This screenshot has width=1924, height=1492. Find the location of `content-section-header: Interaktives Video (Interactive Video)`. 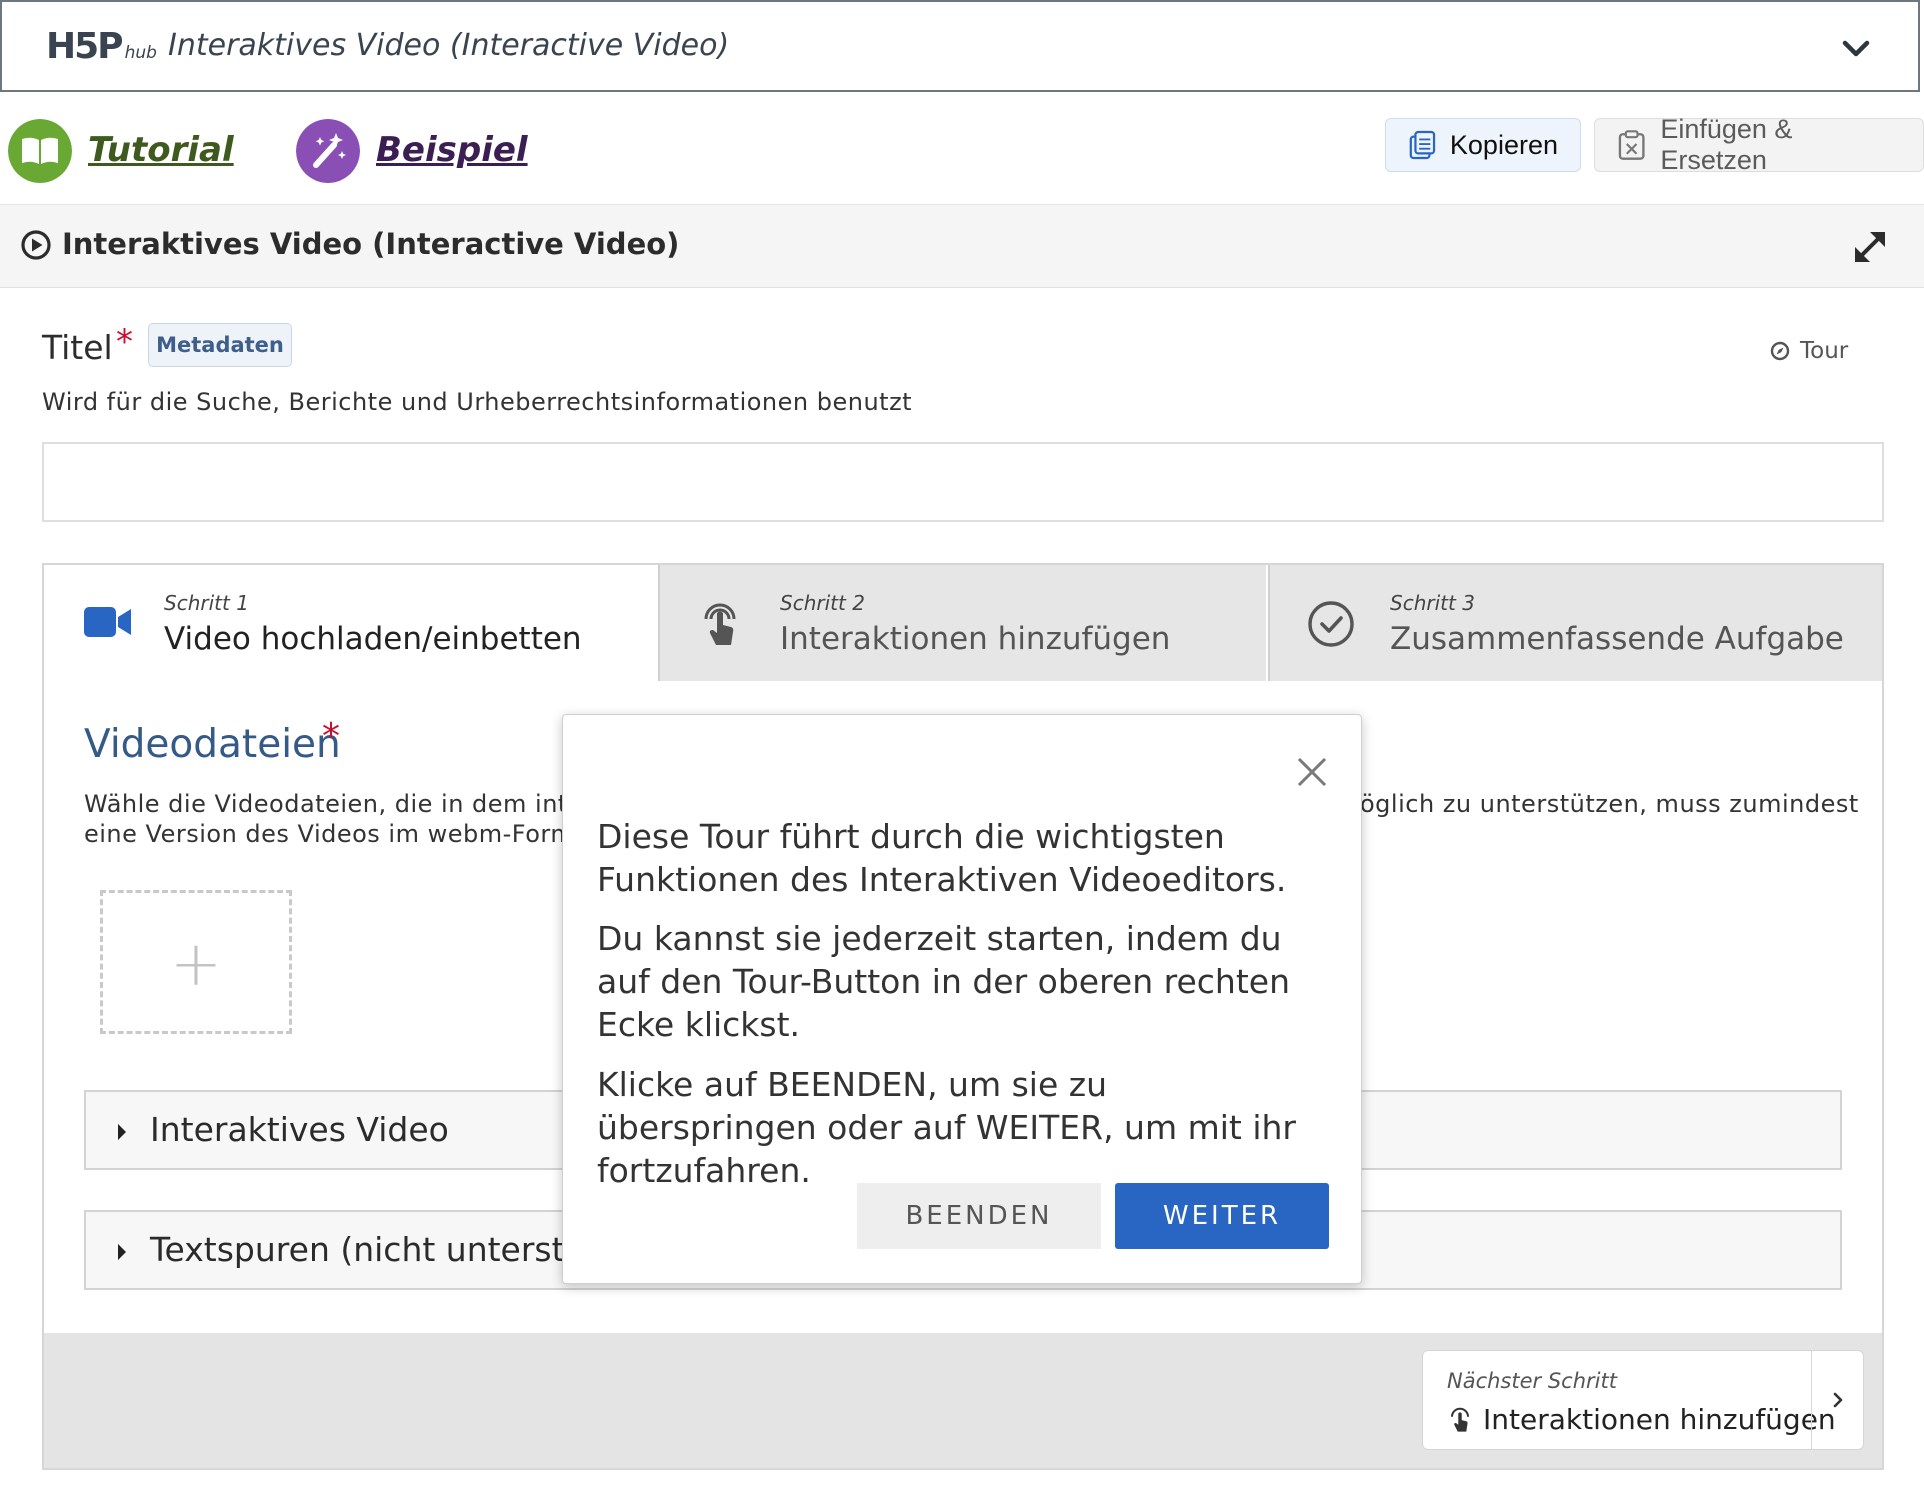

content-section-header: Interaktives Video (Interactive Video) is located at coordinates (962, 246).